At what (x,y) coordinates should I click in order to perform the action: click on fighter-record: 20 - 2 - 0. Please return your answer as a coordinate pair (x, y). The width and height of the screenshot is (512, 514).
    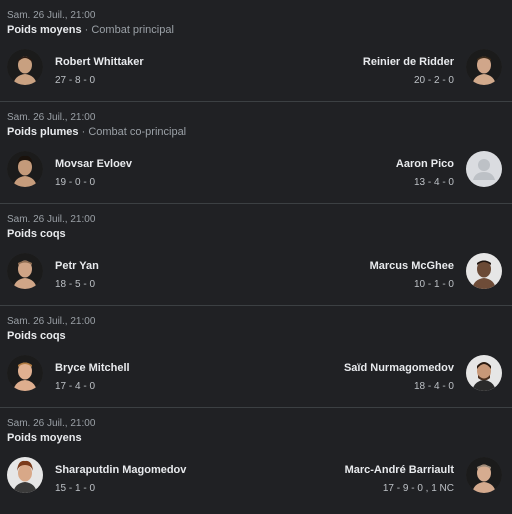
    Looking at the image, I should click on (433, 80).